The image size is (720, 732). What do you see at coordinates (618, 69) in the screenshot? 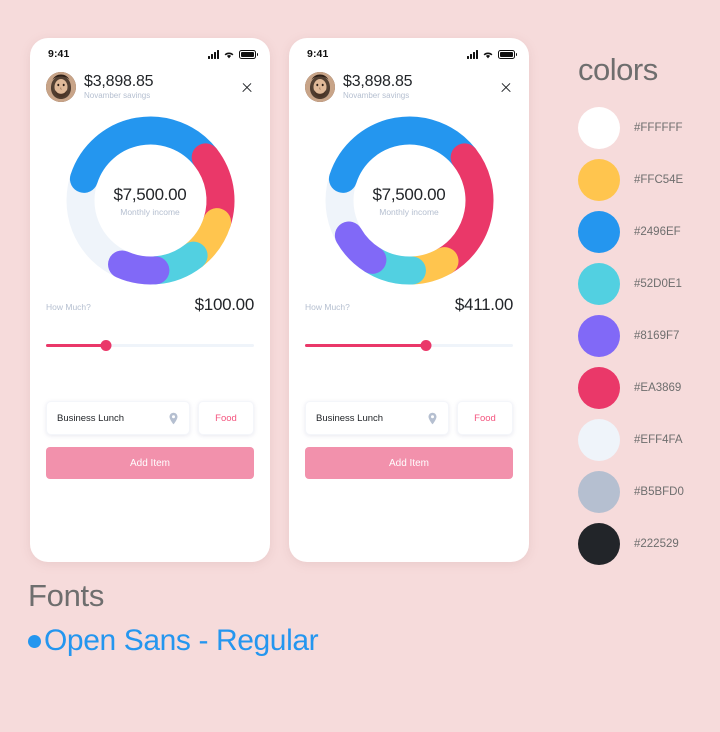
I see `colors-title: colors` at bounding box center [618, 69].